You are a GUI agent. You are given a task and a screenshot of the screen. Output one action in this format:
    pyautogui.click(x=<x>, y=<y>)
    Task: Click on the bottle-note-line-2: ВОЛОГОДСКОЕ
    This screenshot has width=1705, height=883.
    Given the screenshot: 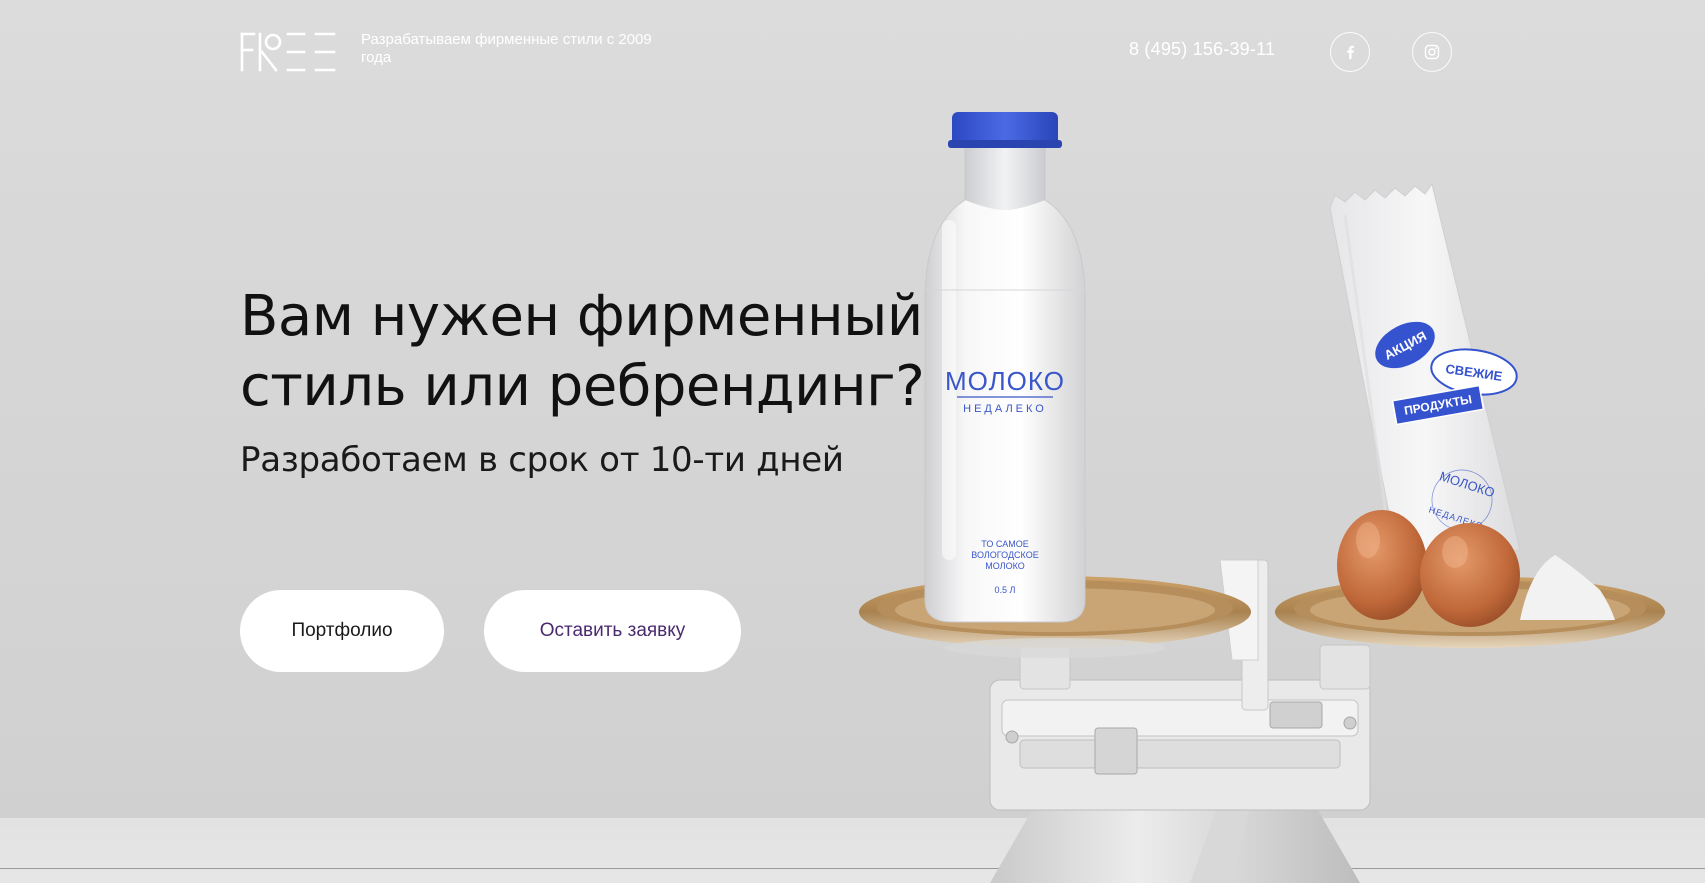 What is the action you would take?
    pyautogui.click(x=1004, y=555)
    